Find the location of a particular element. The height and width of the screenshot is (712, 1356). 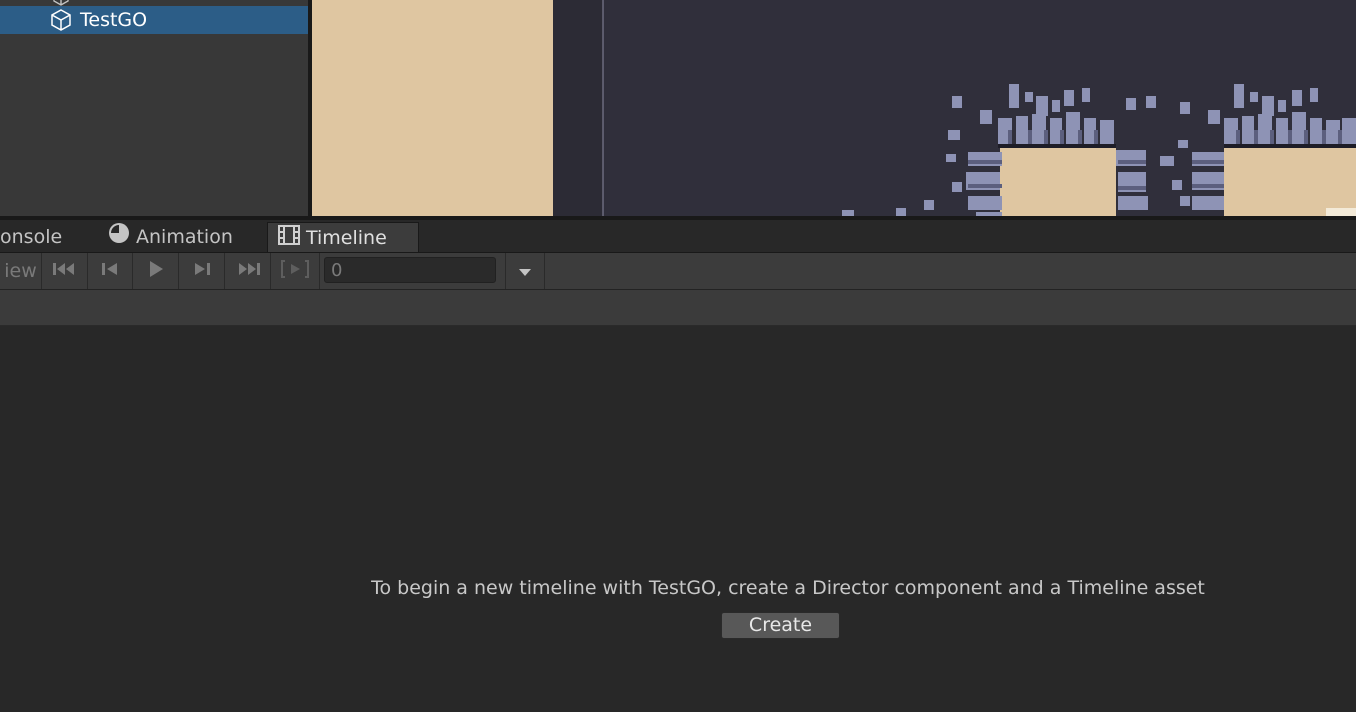

play-range-icon is located at coordinates (295, 271).